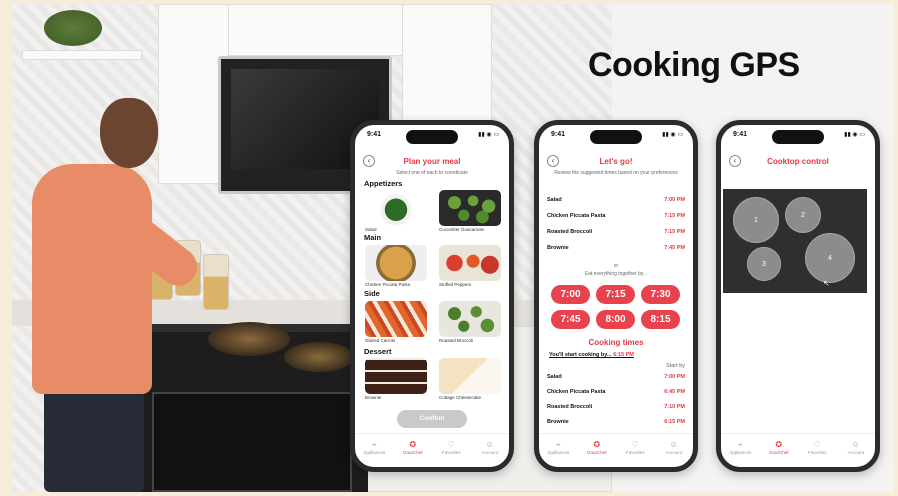 The height and width of the screenshot is (496, 898). I want to click on time-pill: 7:00, so click(570, 294).